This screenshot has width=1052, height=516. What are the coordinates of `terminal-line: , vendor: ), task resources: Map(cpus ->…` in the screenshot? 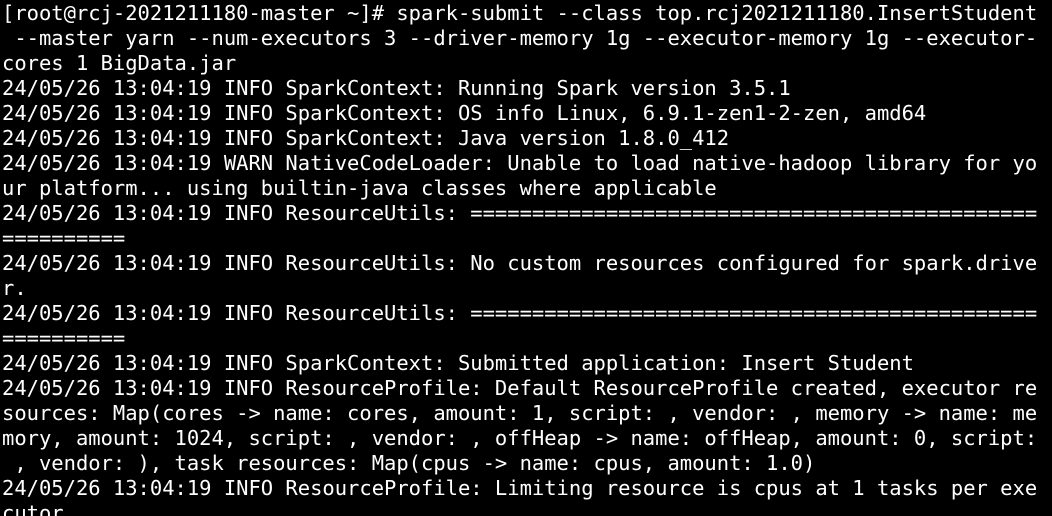 It's located at (409, 463).